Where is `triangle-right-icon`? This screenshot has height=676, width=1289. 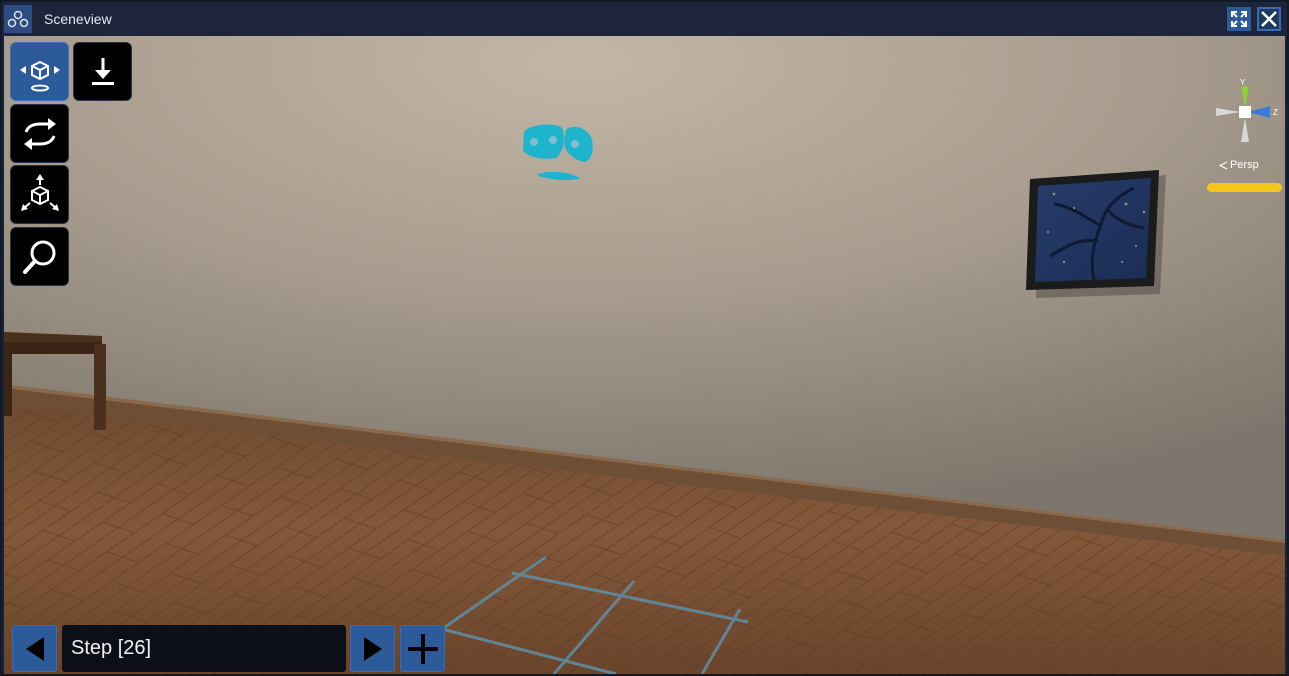 triangle-right-icon is located at coordinates (372, 648).